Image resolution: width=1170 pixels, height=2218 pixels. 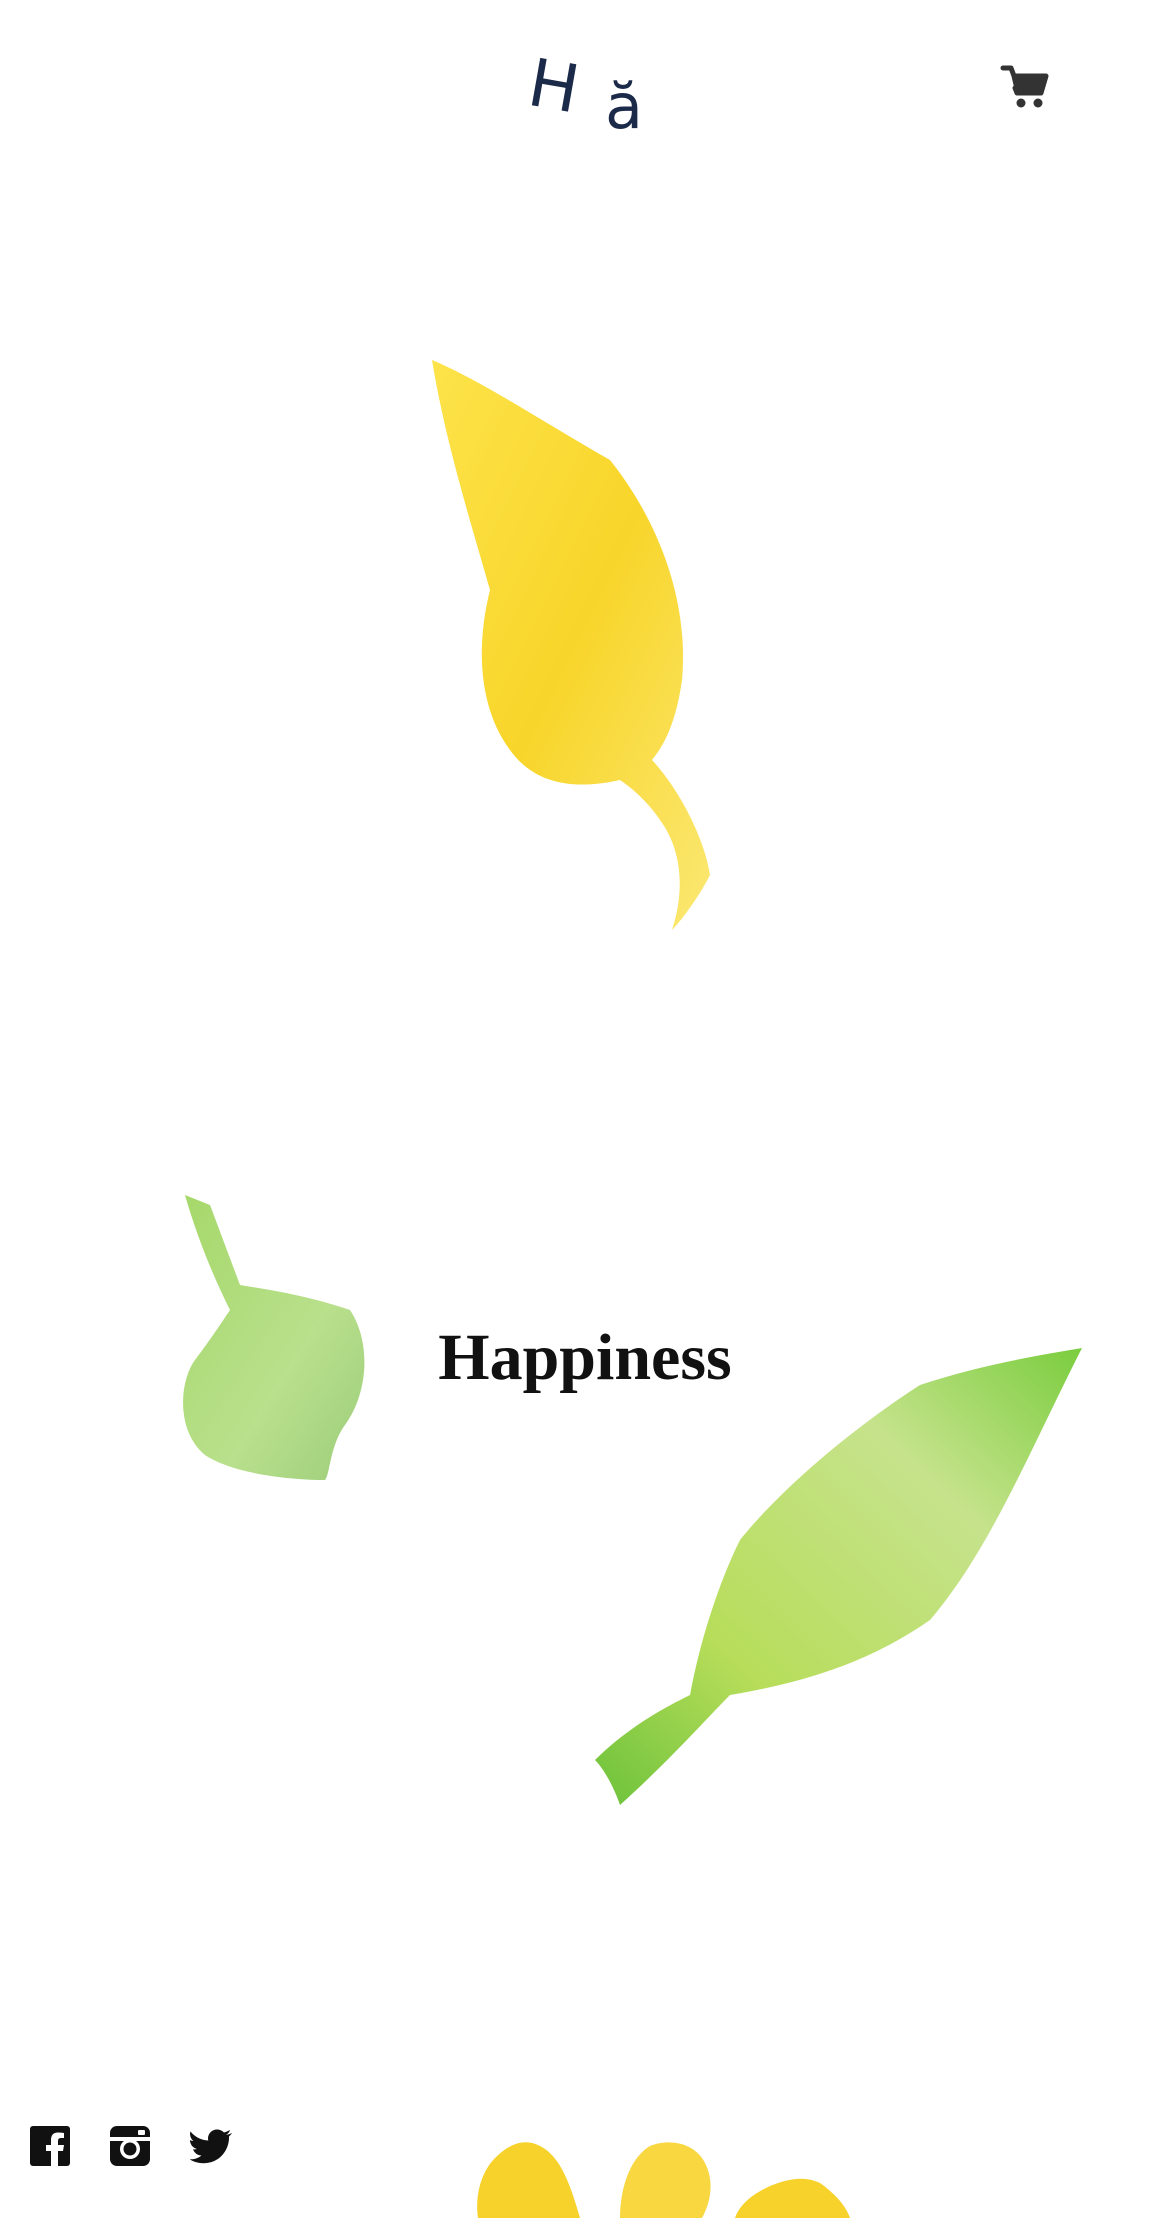 I want to click on instagram-link, so click(x=130, y=2146).